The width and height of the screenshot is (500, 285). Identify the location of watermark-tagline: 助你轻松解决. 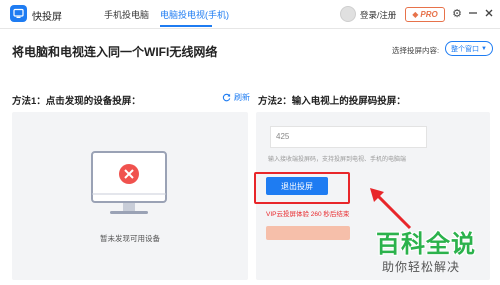
(421, 267).